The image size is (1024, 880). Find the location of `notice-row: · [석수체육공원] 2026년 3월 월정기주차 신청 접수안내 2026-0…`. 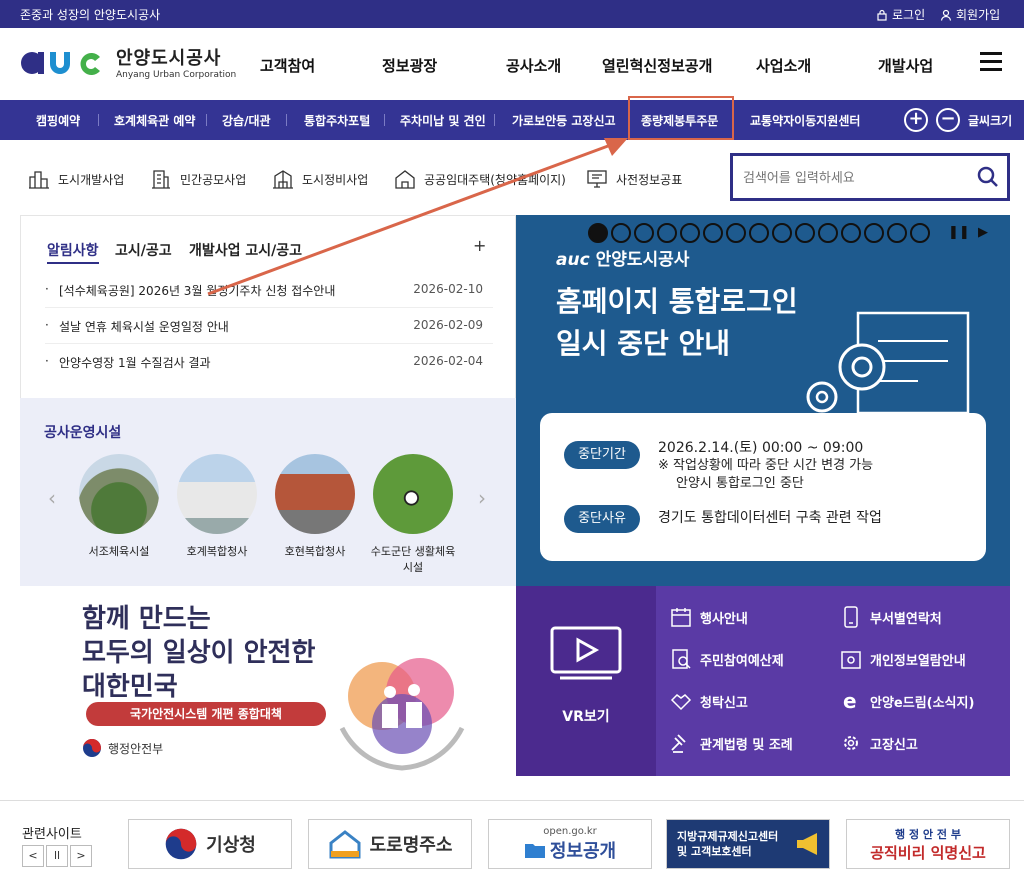

notice-row: · [석수체육공원] 2026년 3월 월정기주차 신청 접수안내 2026-0… is located at coordinates (269, 290).